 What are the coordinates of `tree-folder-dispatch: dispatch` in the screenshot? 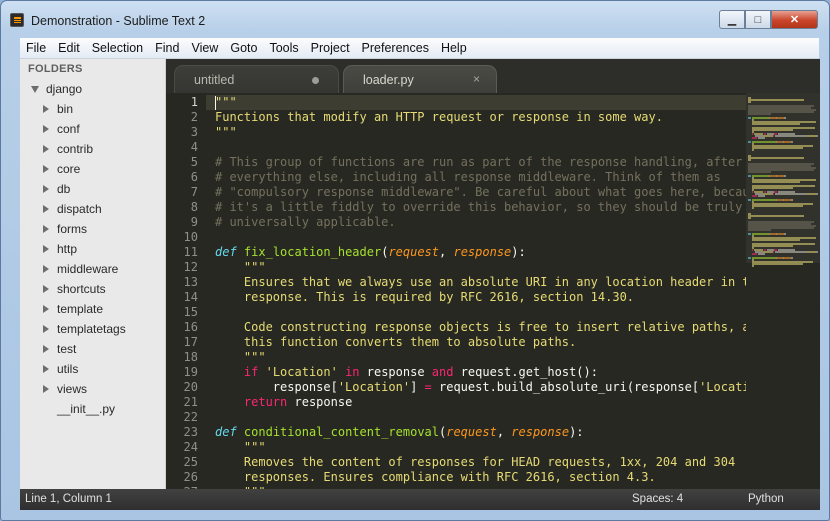 It's located at (72, 209).